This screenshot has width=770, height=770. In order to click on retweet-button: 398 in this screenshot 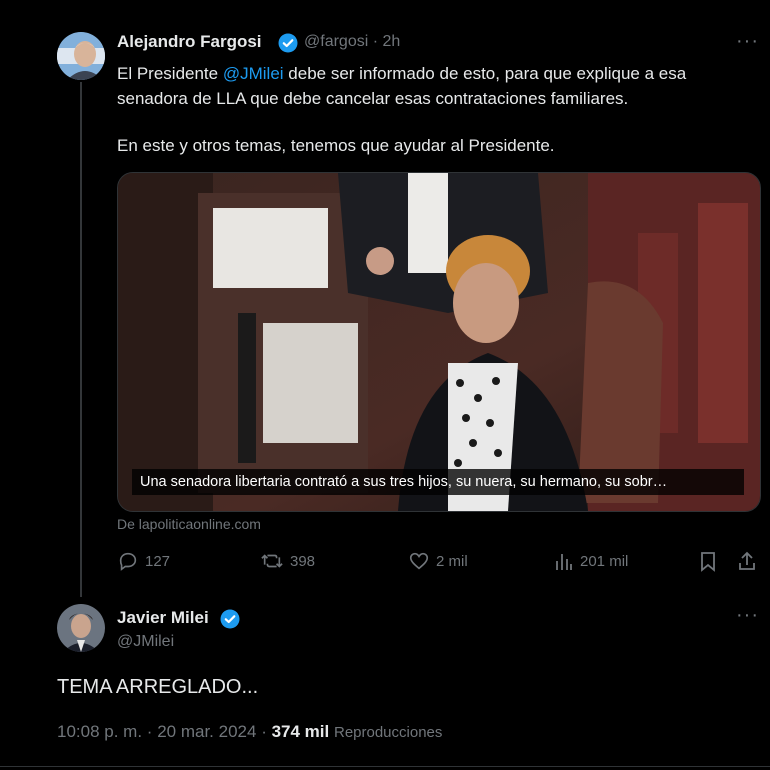, I will do `click(287, 561)`.